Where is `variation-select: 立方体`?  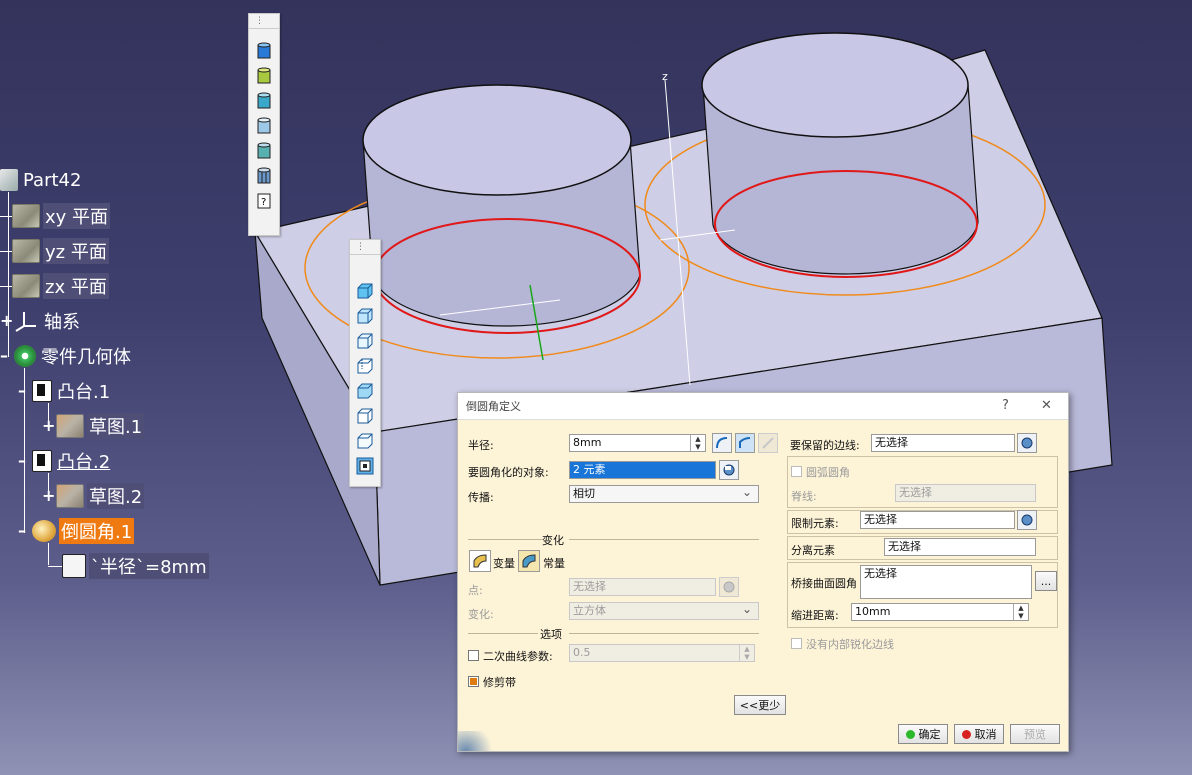 variation-select: 立方体 is located at coordinates (664, 610).